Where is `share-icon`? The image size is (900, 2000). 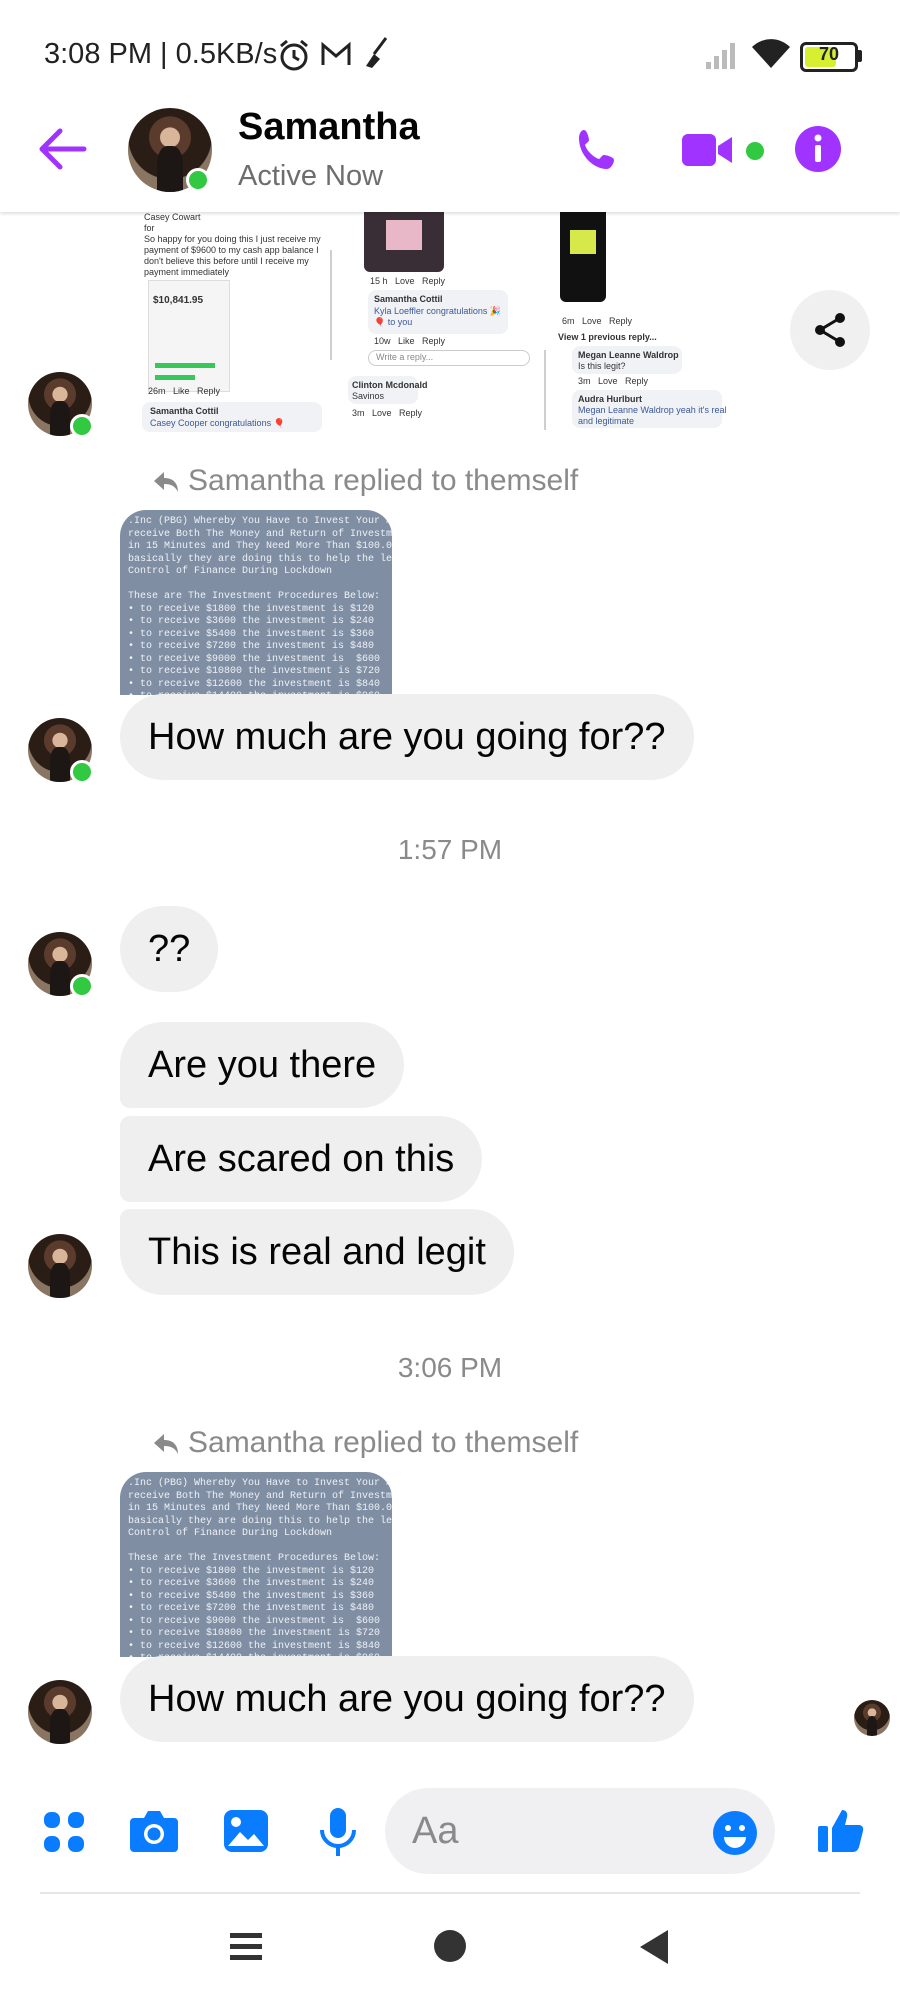 share-icon is located at coordinates (830, 330).